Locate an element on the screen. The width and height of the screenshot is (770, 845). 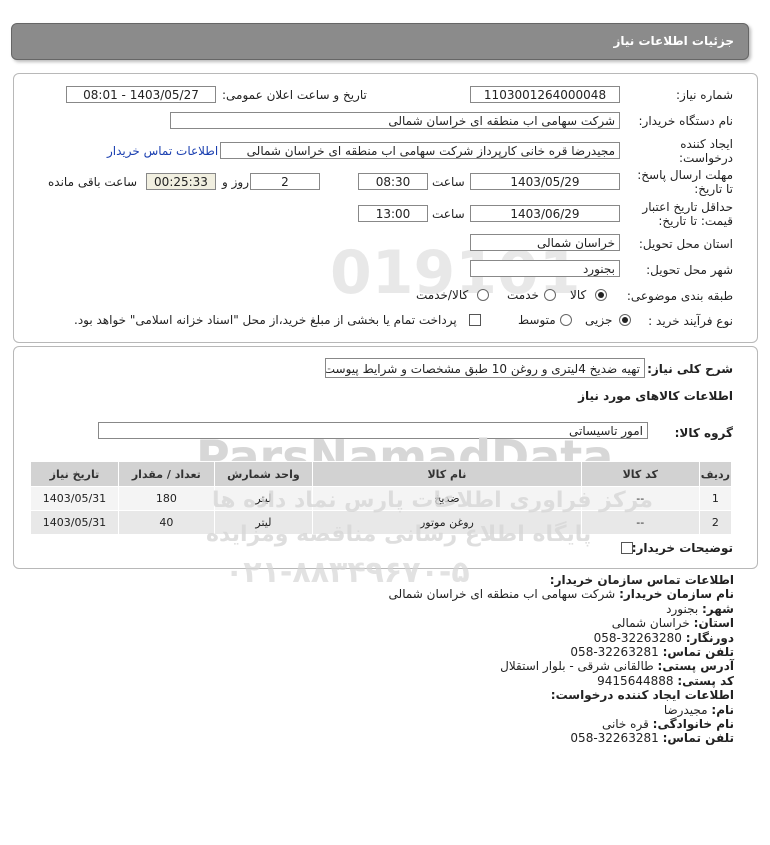
col-date: تاریخ نیاز is located at coordinates (74, 474).